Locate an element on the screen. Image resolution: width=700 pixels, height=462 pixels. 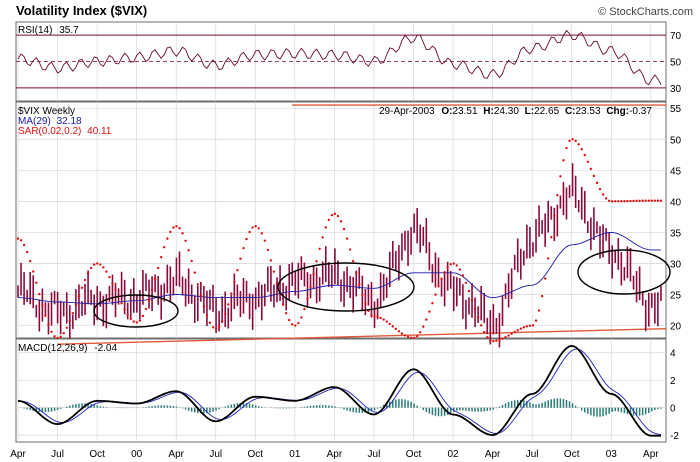
ohlc-chg-label: Chg: is located at coordinates (617, 111).